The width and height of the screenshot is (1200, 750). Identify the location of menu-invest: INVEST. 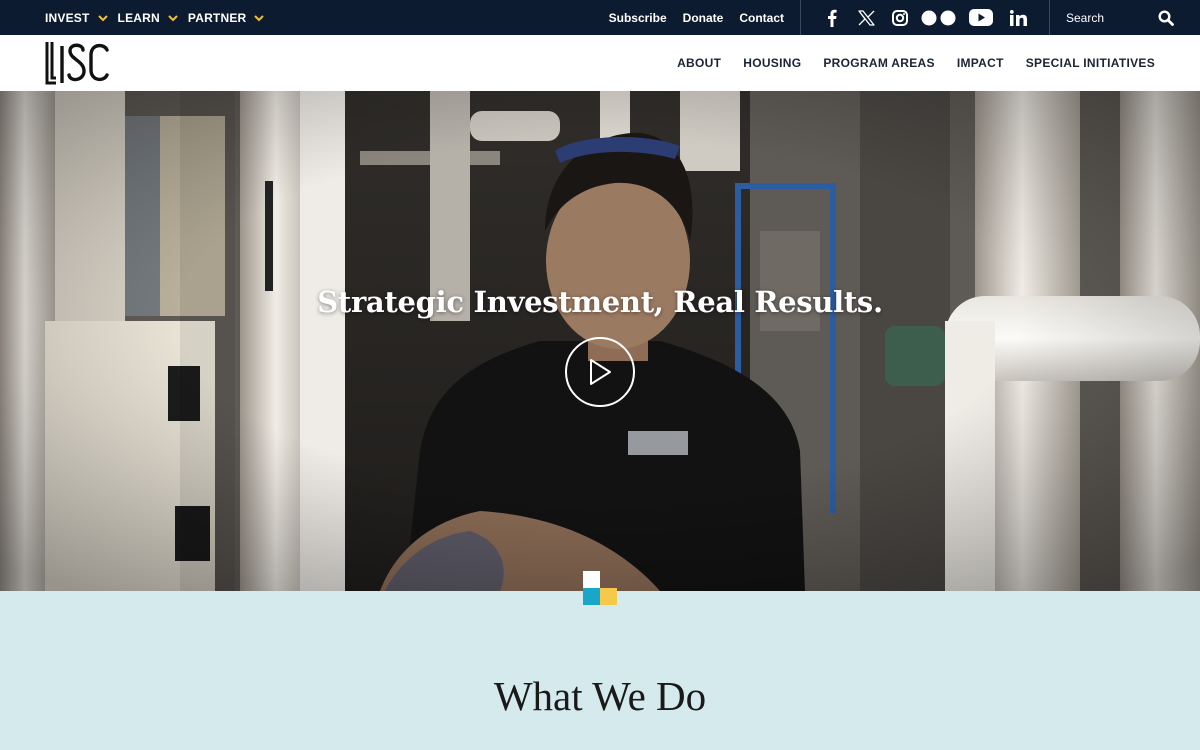
(76, 18).